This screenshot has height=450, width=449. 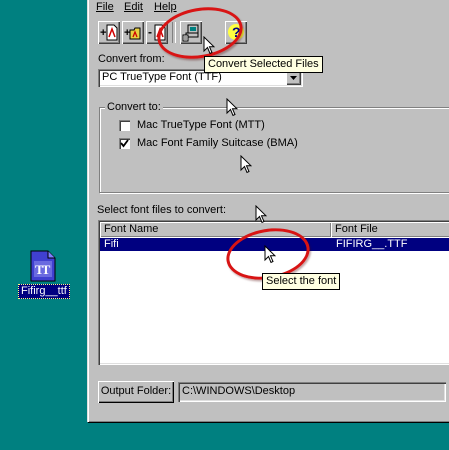 I want to click on menu-file: File, so click(x=105, y=7).